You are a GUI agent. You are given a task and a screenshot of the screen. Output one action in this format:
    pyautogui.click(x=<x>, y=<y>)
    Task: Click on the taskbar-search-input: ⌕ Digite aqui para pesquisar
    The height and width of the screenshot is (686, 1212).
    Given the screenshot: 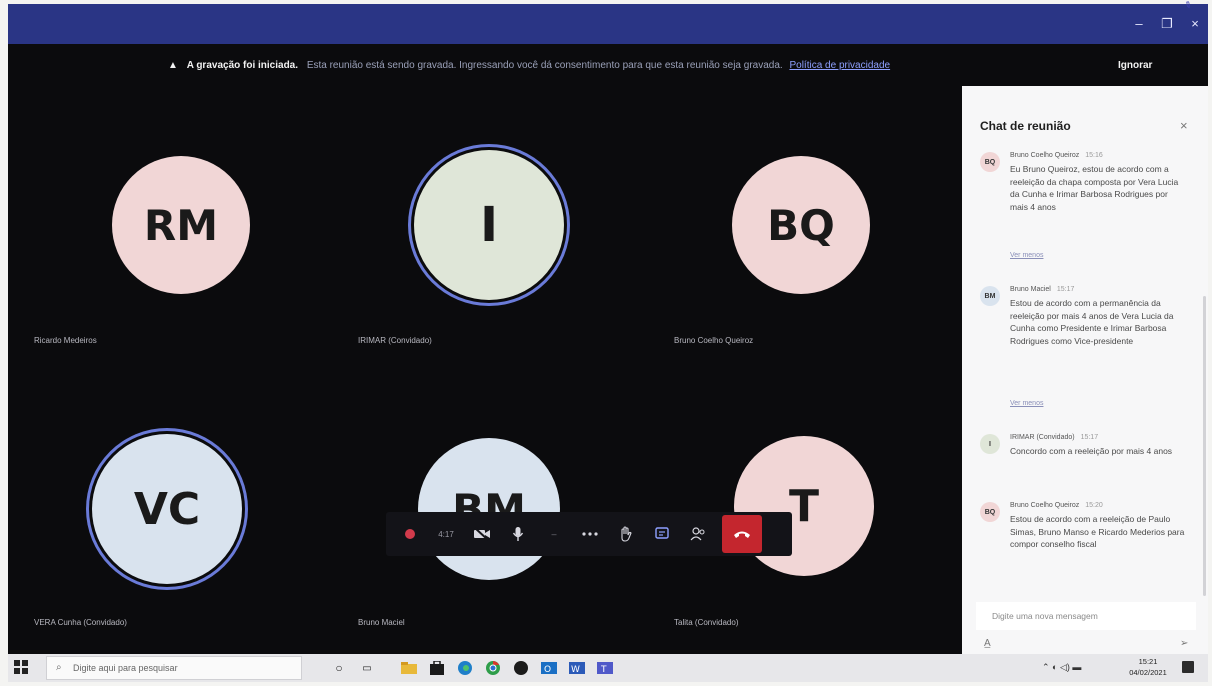 What is the action you would take?
    pyautogui.click(x=174, y=668)
    